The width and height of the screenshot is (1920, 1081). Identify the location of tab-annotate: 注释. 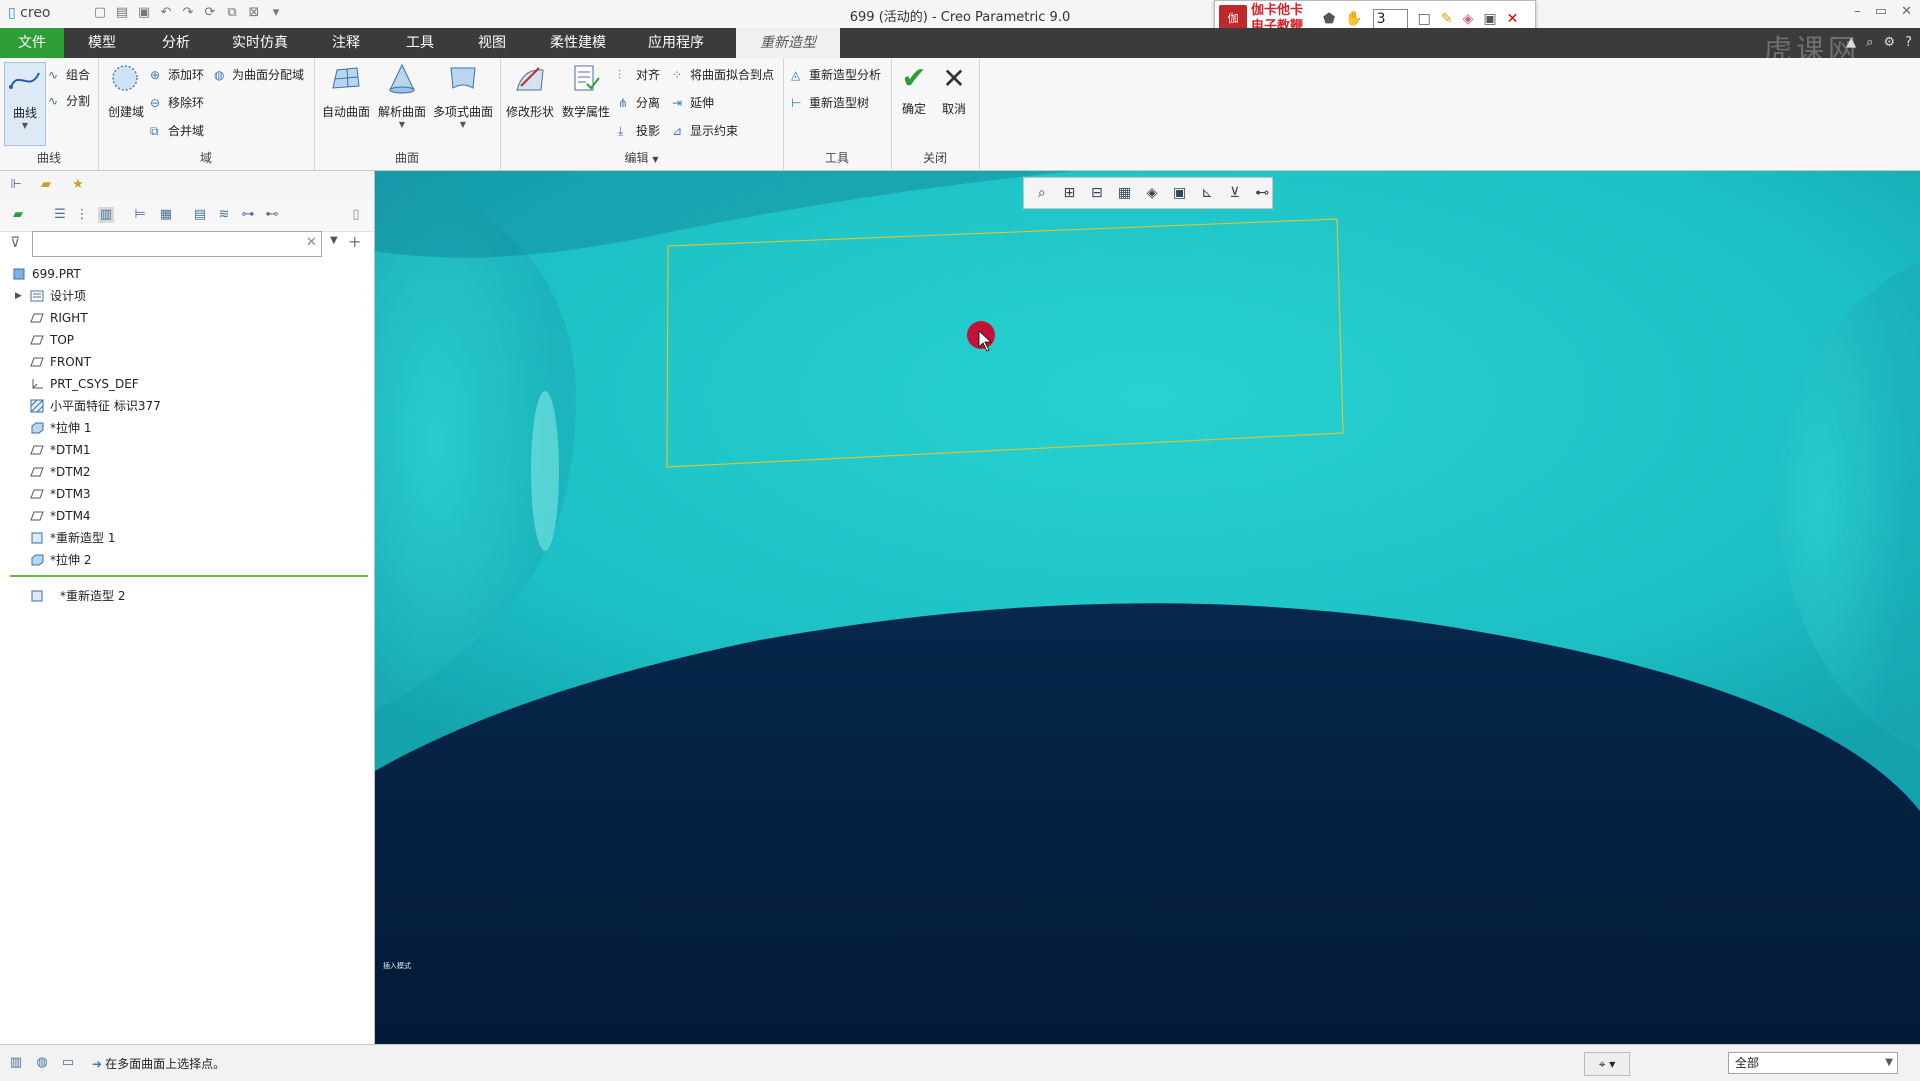
(346, 43).